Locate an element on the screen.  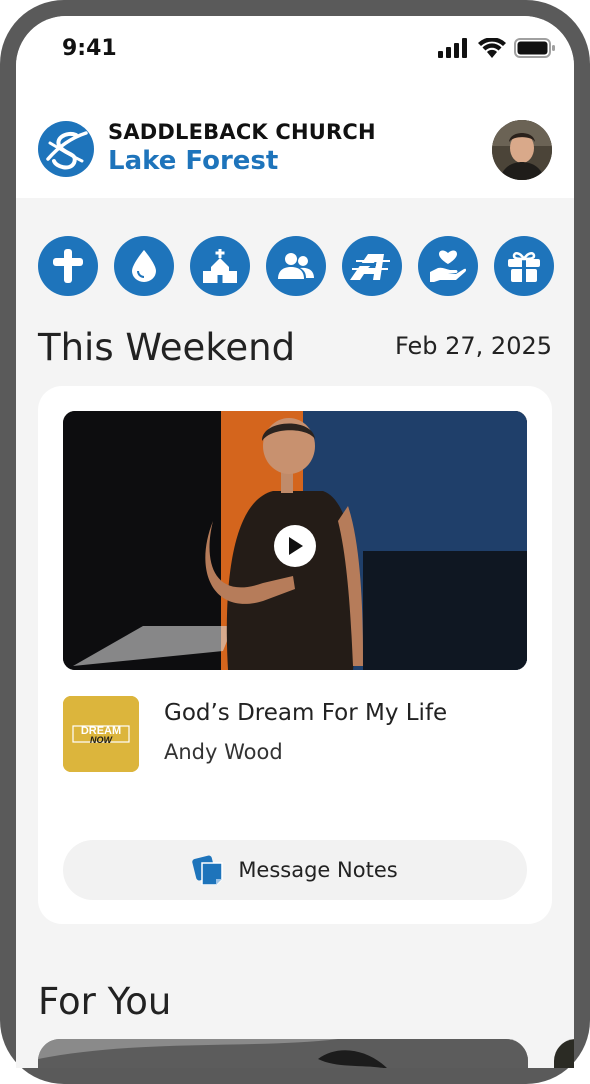
quick-actions is located at coordinates (296, 266).